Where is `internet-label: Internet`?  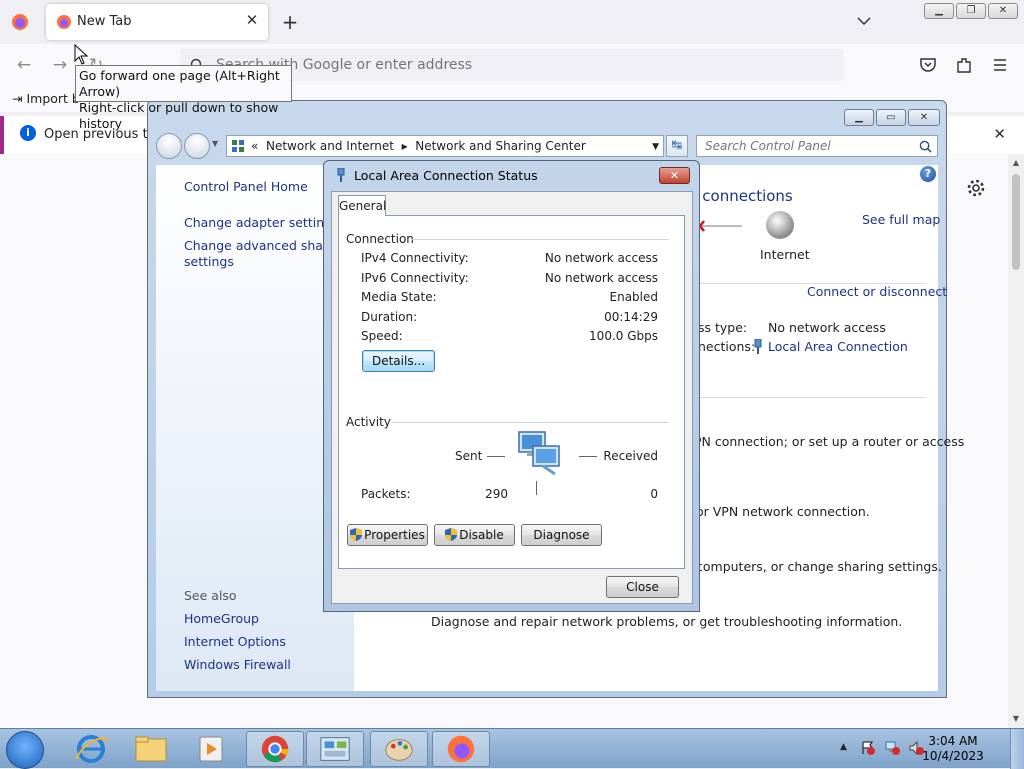
internet-label: Internet is located at coordinates (785, 254).